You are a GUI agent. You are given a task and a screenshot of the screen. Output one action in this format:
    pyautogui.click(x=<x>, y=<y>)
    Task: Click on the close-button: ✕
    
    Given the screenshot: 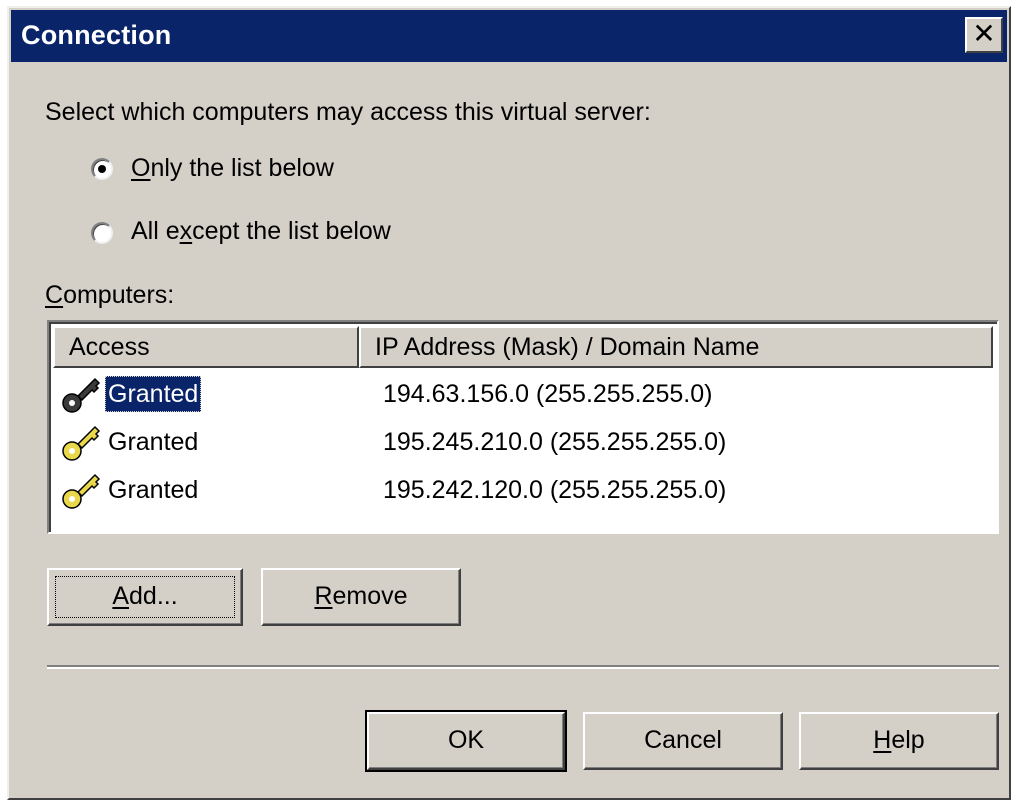 What is the action you would take?
    pyautogui.click(x=984, y=35)
    